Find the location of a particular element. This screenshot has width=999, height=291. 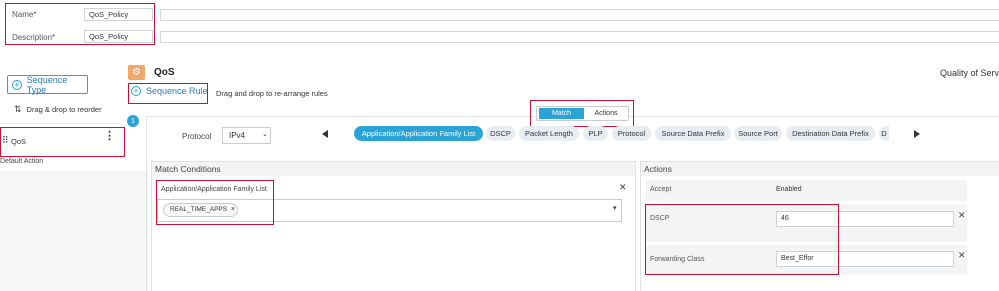

pill-truncated: D is located at coordinates (884, 133).